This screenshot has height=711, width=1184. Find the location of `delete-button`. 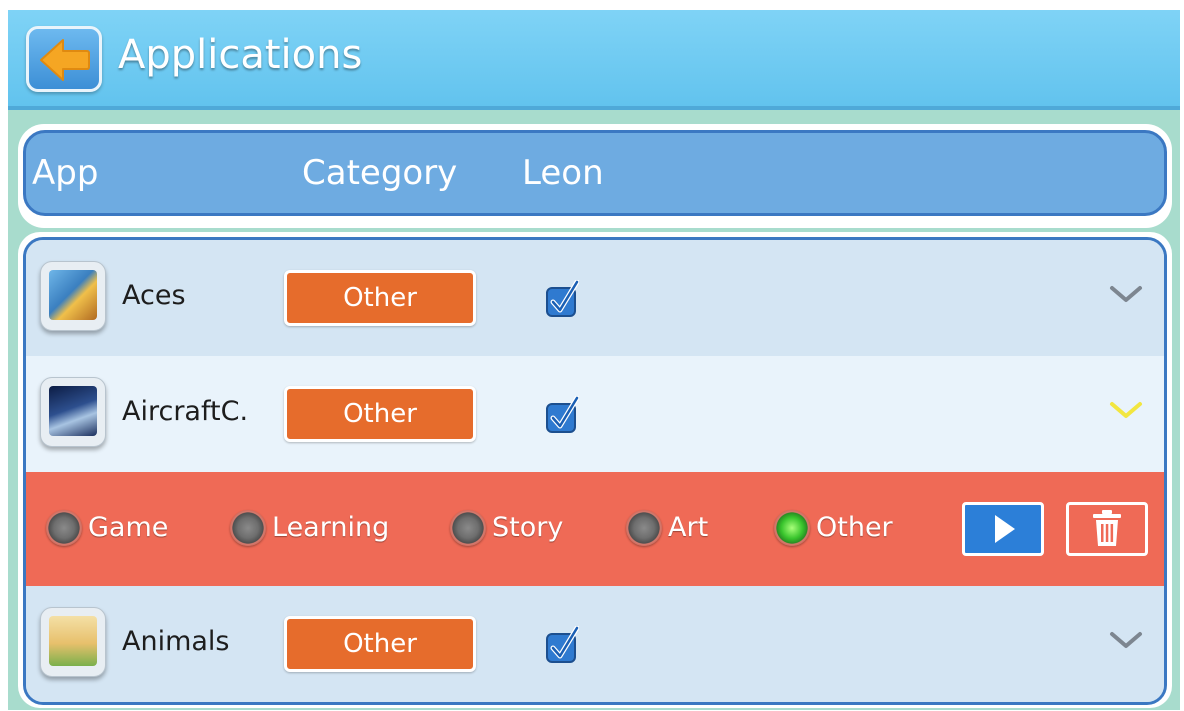

delete-button is located at coordinates (1107, 529).